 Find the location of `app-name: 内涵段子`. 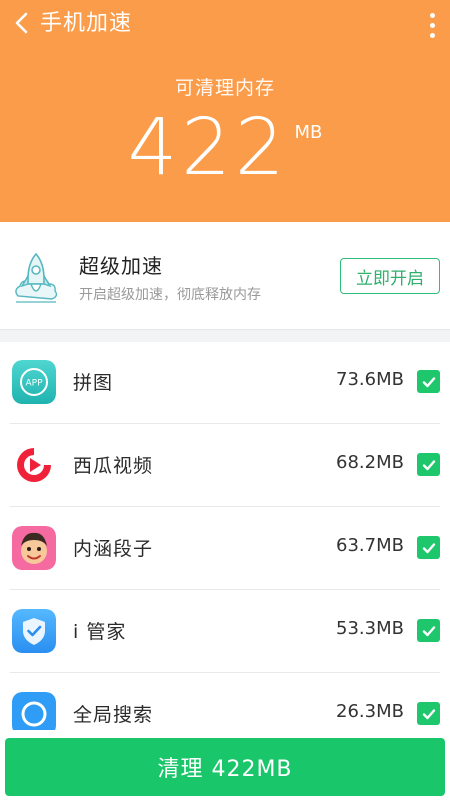

app-name: 内涵段子 is located at coordinates (113, 549).